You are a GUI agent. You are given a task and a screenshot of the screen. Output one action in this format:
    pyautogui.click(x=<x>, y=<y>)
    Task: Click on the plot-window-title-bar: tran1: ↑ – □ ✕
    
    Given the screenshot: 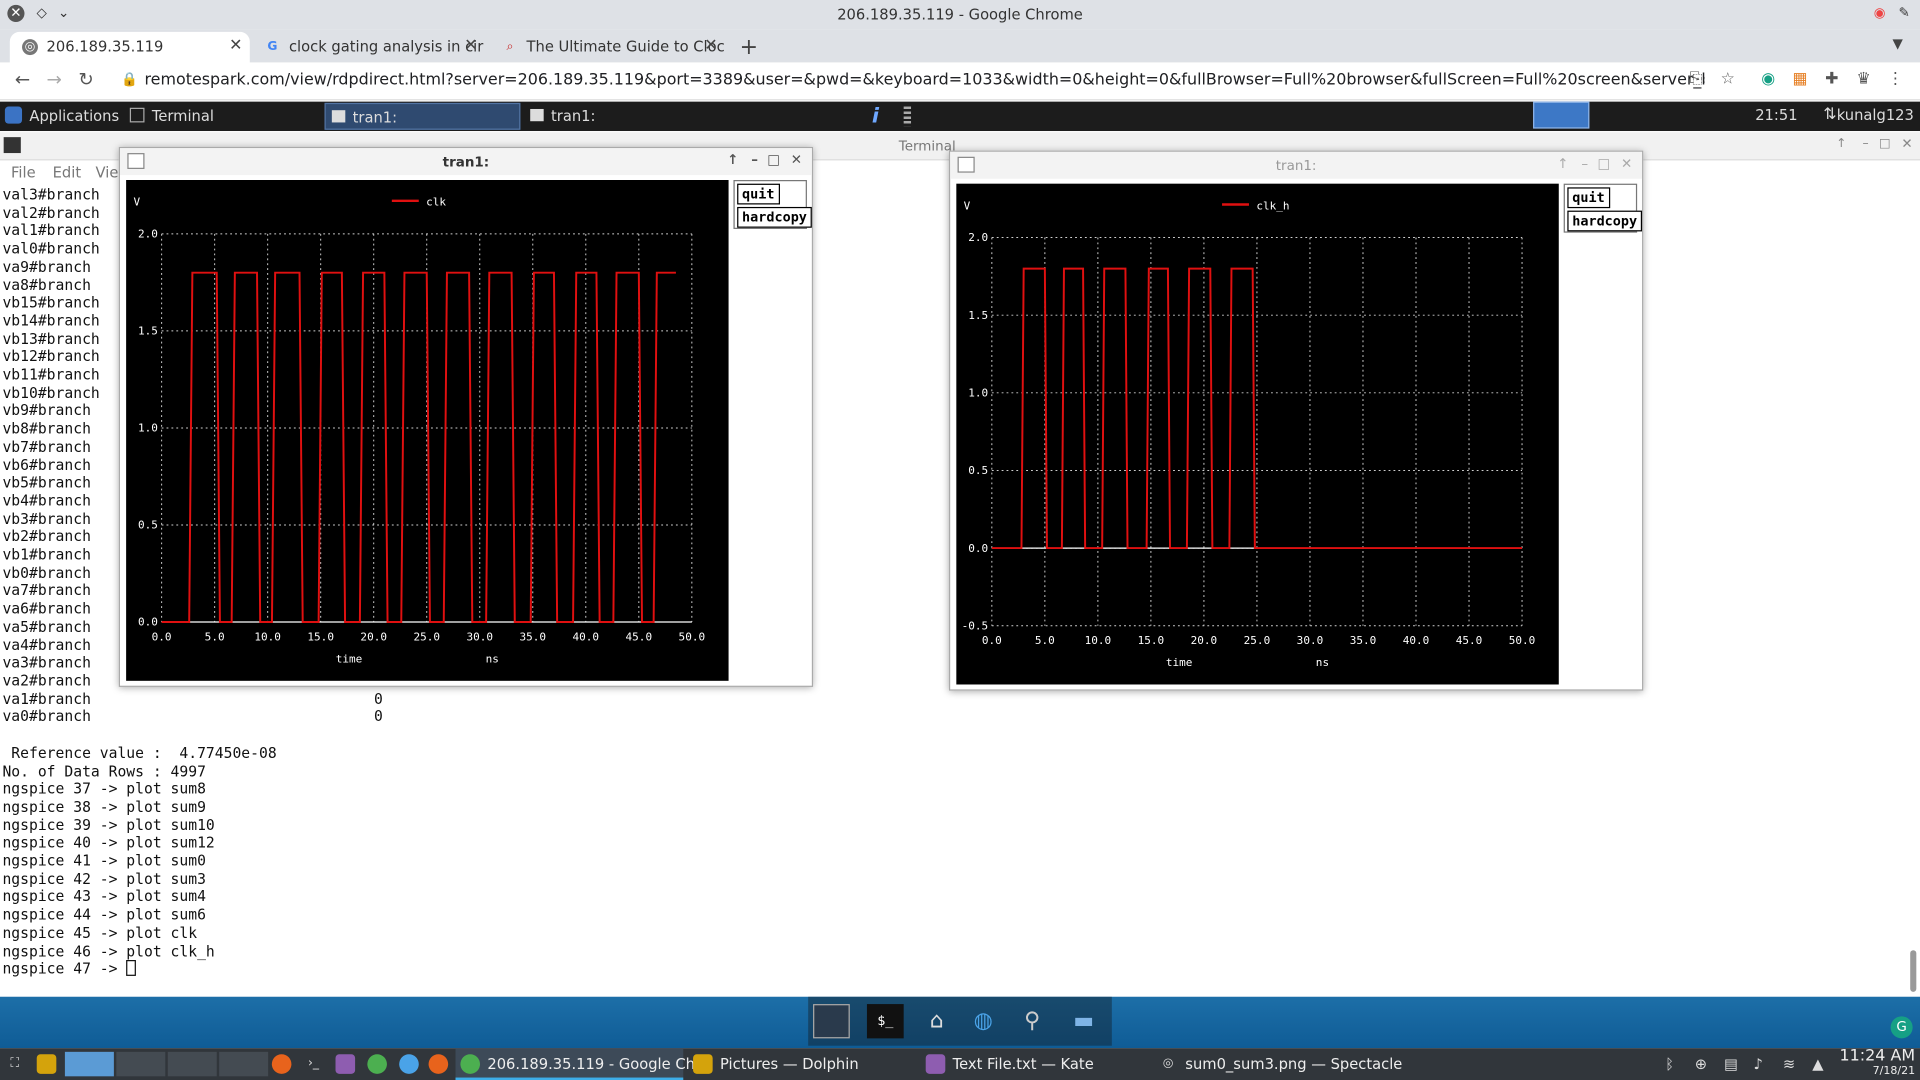 What is the action you would take?
    pyautogui.click(x=1296, y=165)
    